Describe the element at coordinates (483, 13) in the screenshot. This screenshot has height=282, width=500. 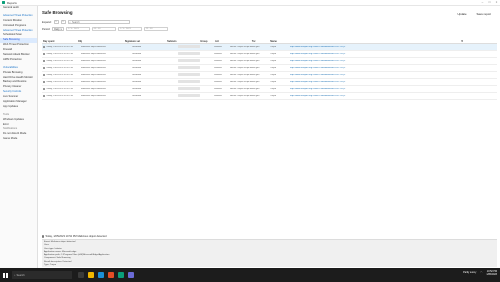
I see `save-report-button: Save report` at that location.